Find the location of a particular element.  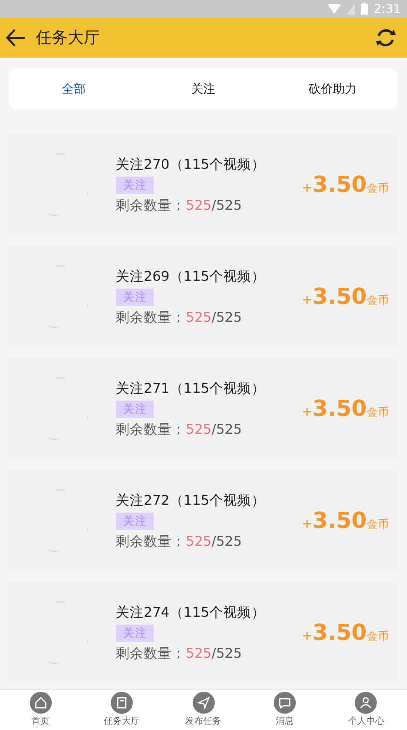

task-card: 关注274（115个视频） 关注 剩余数量：525/525 +3.50金币 is located at coordinates (203, 633).